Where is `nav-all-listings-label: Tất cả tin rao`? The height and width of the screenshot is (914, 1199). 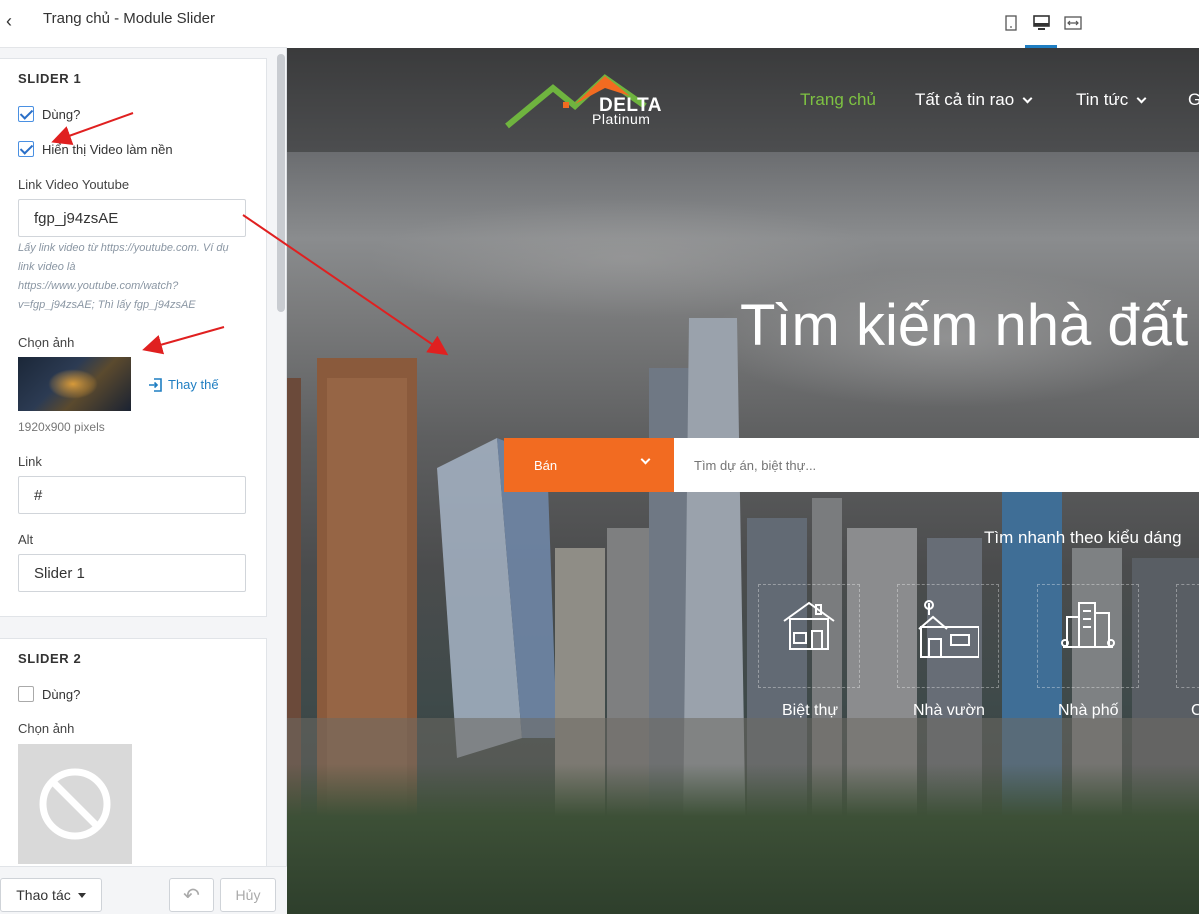
nav-all-listings-label: Tất cả tin rao is located at coordinates (965, 99).